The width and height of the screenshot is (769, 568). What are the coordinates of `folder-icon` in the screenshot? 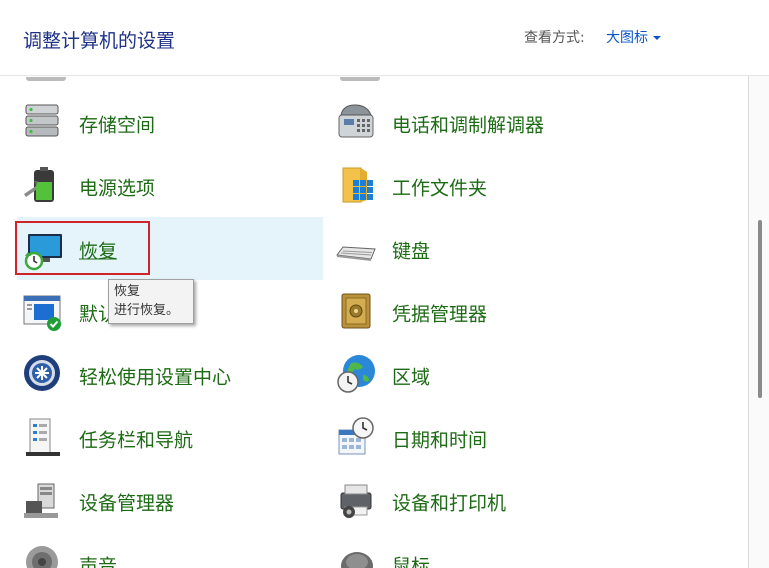 It's located at (357, 185).